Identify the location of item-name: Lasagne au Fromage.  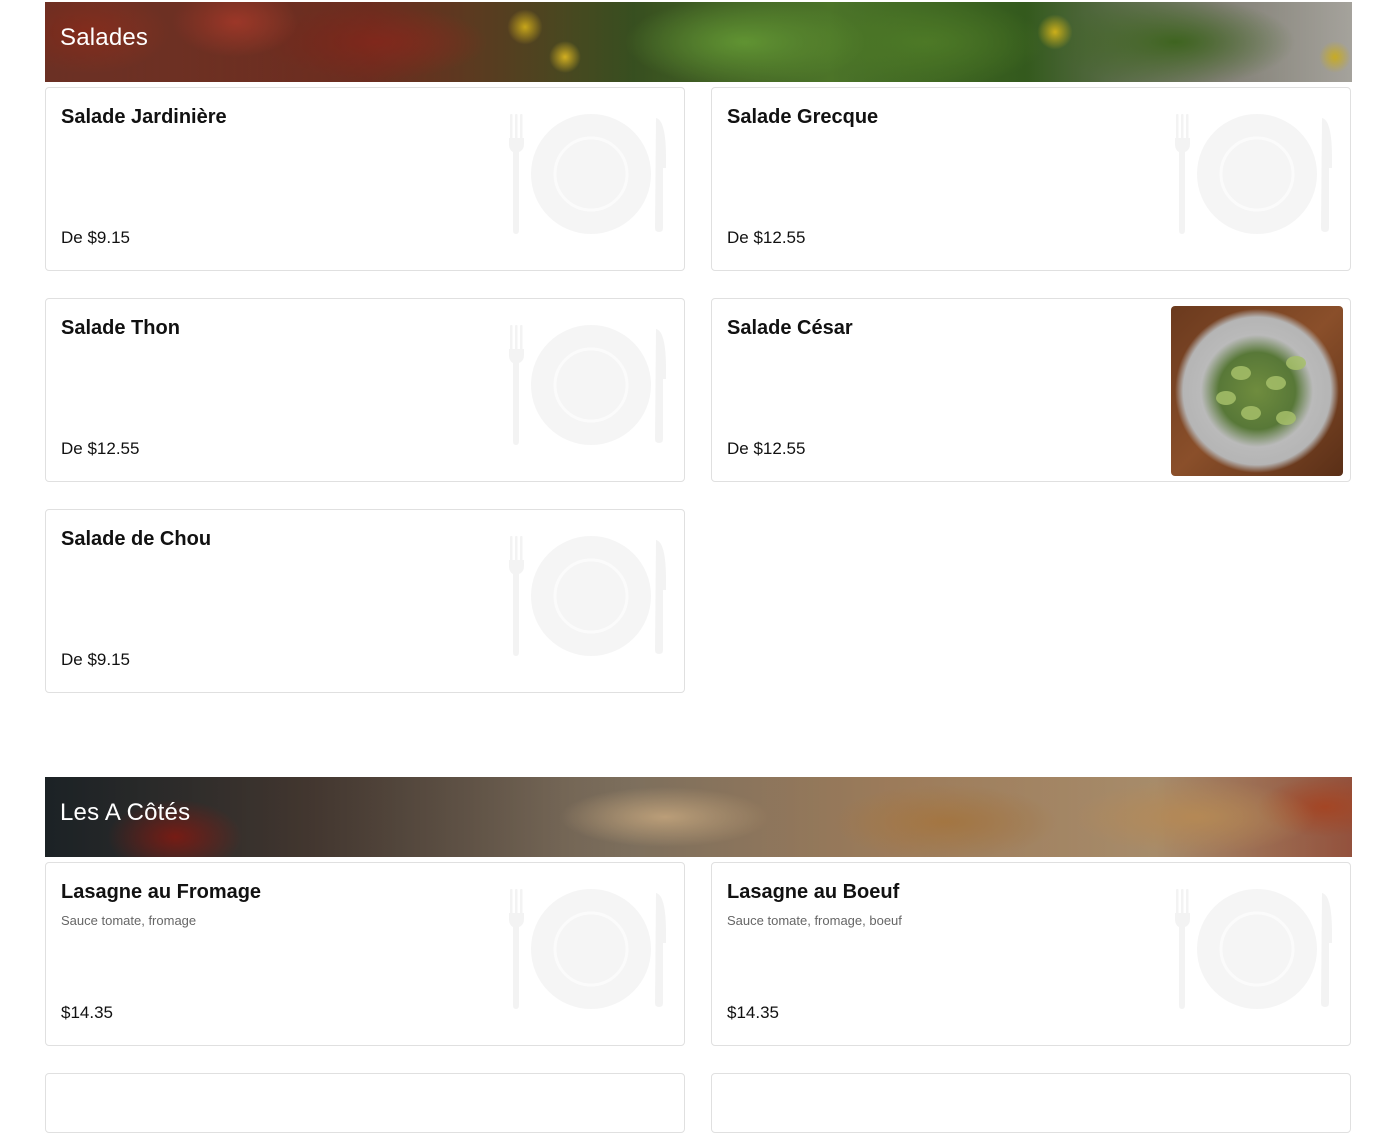
(161, 892).